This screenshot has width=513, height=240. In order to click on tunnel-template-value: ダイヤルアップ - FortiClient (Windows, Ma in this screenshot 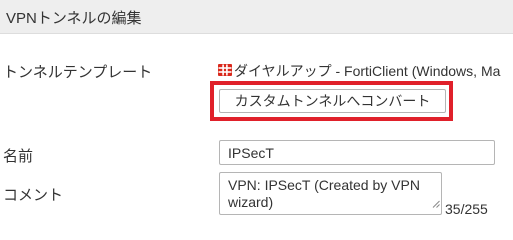, I will do `click(365, 71)`.